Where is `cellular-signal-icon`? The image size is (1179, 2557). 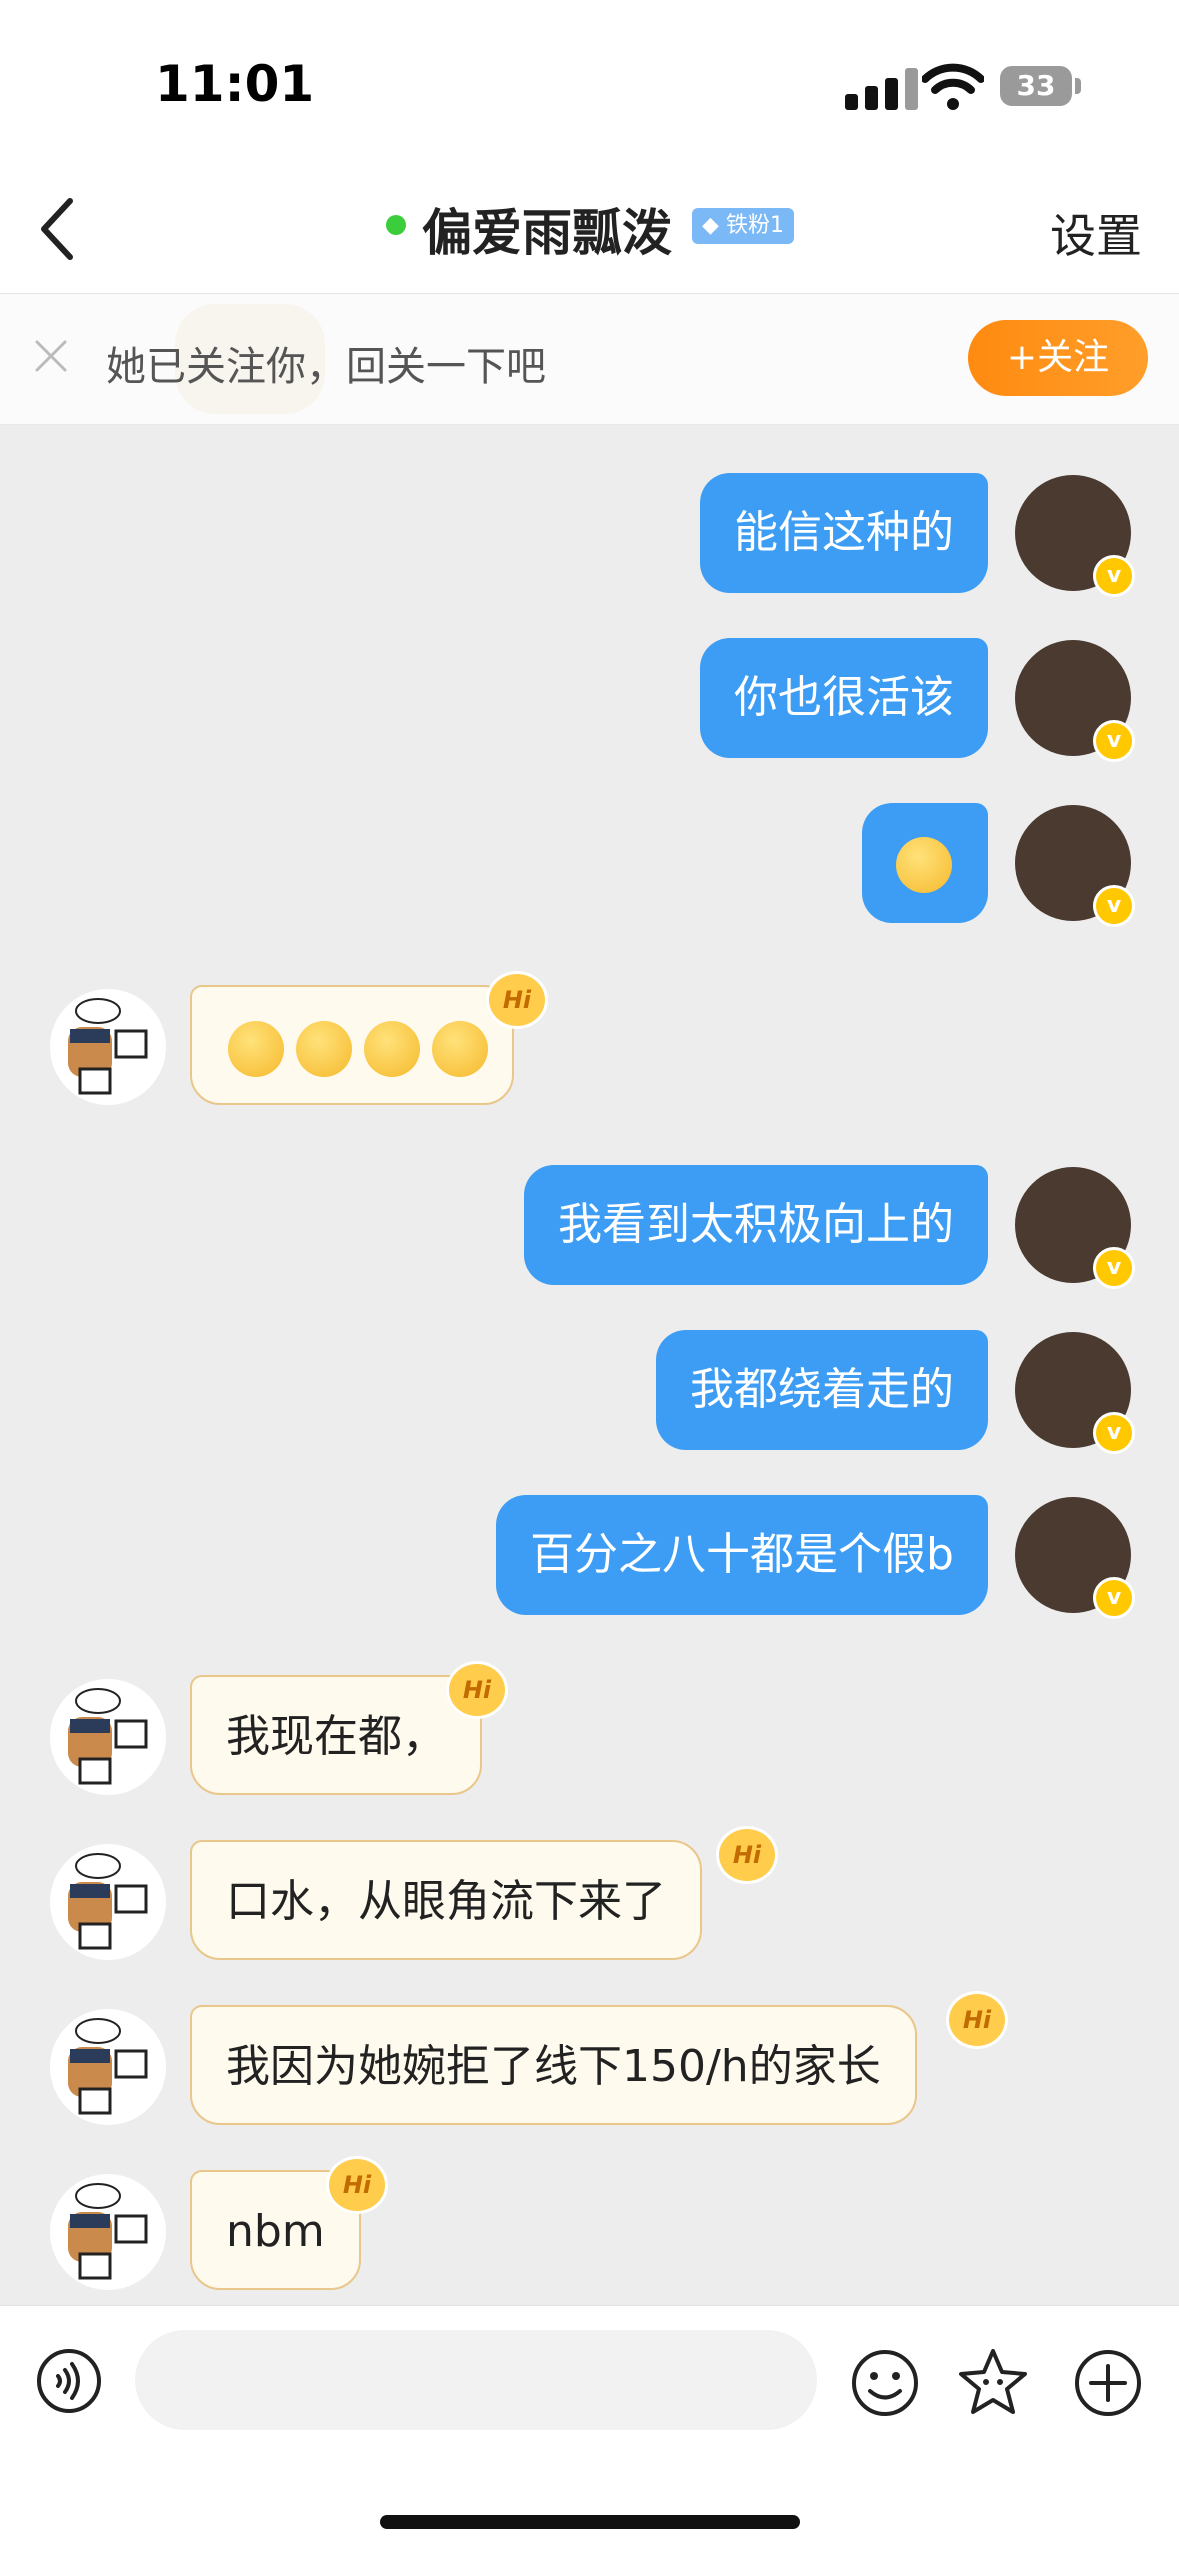
cellular-signal-icon is located at coordinates (885, 88).